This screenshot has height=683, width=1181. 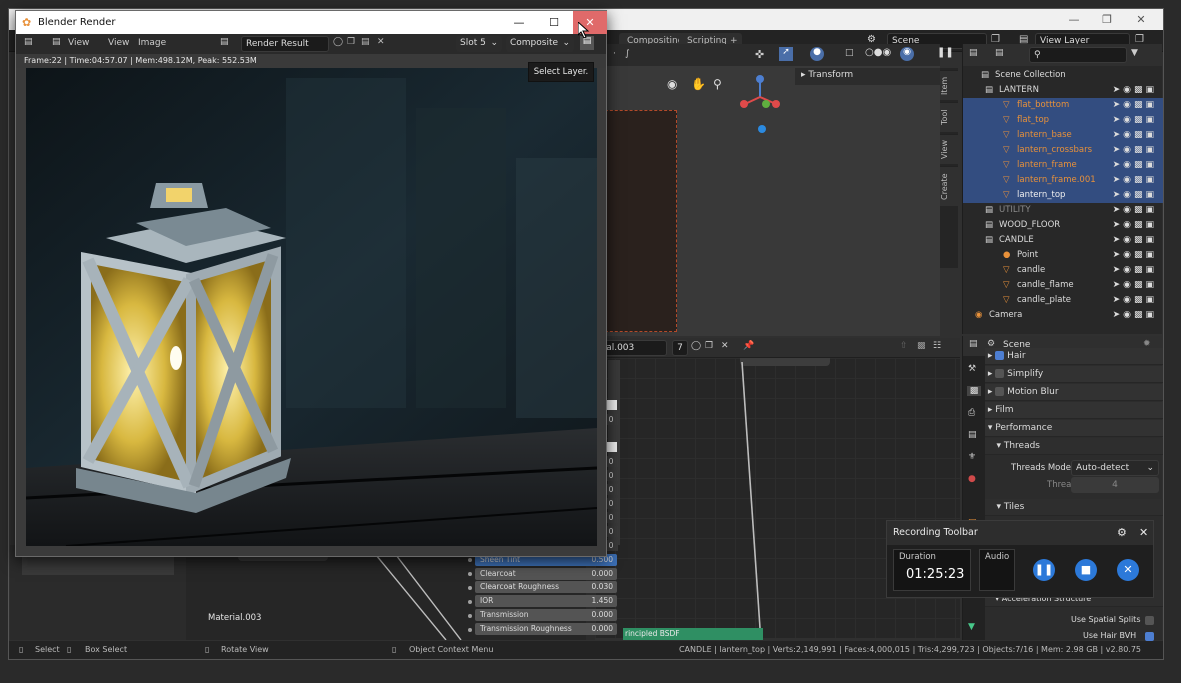 What do you see at coordinates (1074, 428) in the screenshot?
I see `panel-performance: ▾ Performance` at bounding box center [1074, 428].